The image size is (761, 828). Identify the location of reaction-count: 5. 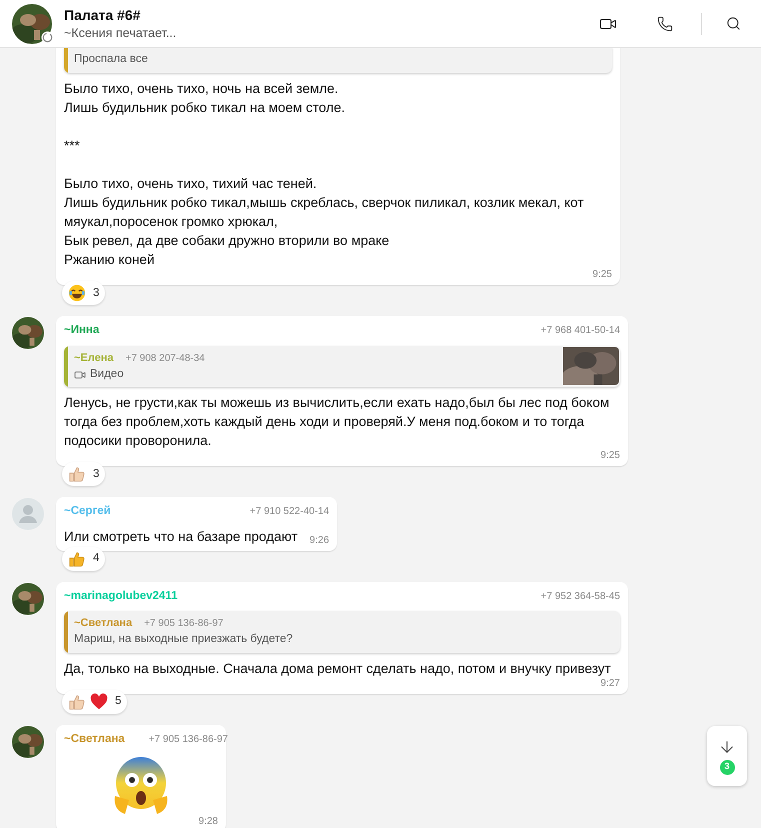
(118, 701).